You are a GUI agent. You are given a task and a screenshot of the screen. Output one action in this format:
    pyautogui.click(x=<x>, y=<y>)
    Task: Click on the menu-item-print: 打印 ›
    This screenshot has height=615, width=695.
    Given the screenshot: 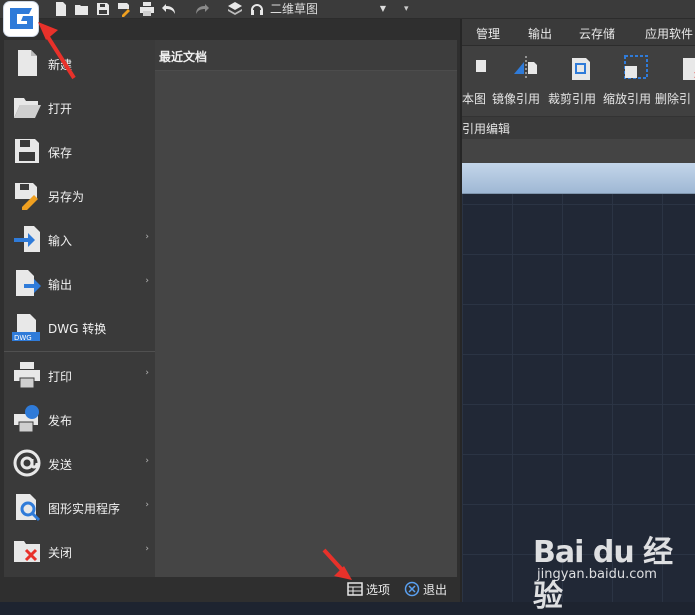 What is the action you would take?
    pyautogui.click(x=79, y=376)
    